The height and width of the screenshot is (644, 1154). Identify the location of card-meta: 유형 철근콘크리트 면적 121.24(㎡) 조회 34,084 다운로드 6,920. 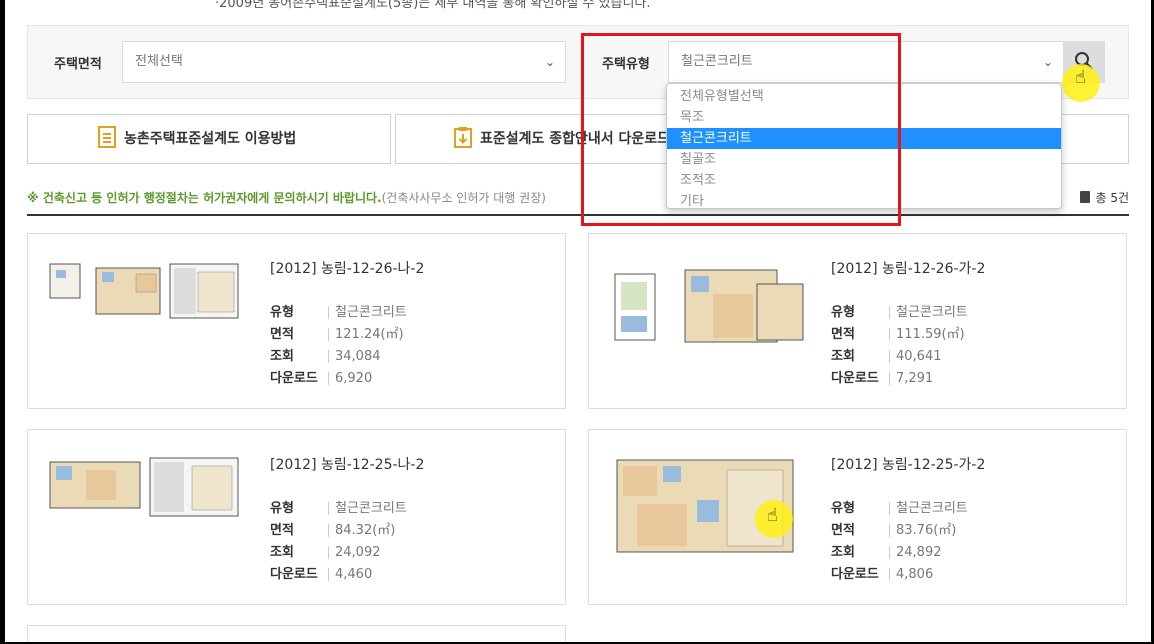
(338, 346).